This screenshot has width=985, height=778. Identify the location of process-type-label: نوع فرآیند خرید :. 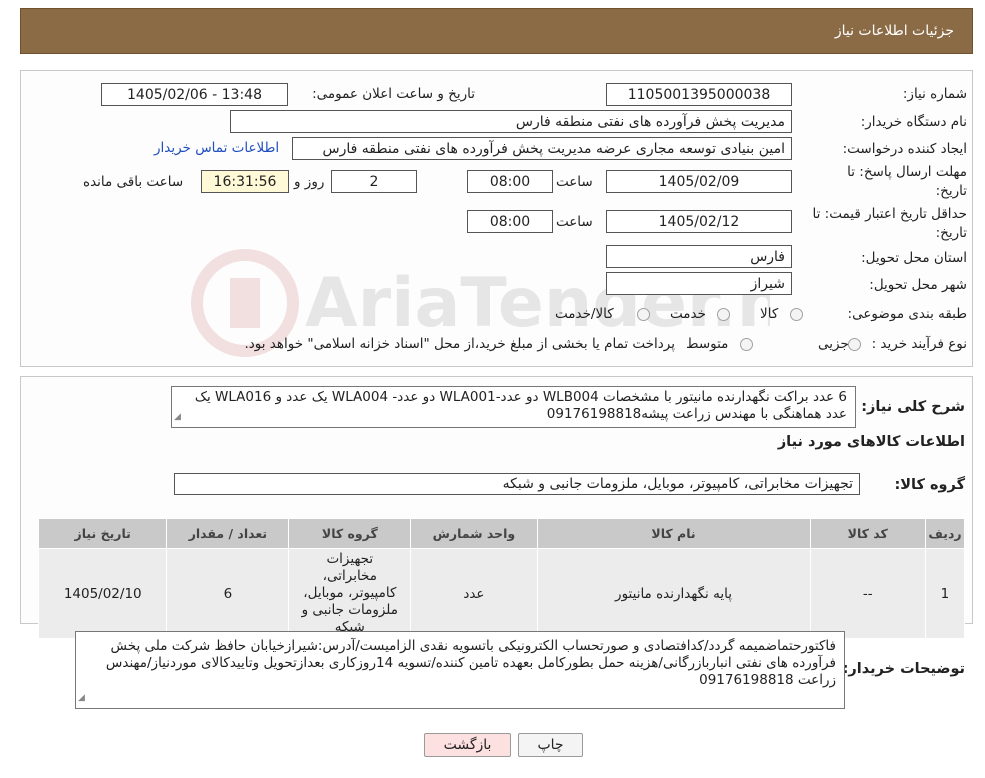
(919, 344).